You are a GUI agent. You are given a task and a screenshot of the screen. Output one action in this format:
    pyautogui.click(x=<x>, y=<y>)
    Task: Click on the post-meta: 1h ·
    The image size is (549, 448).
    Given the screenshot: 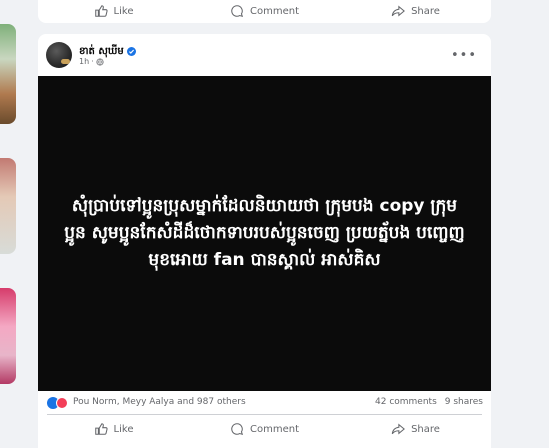 What is the action you would take?
    pyautogui.click(x=91, y=61)
    